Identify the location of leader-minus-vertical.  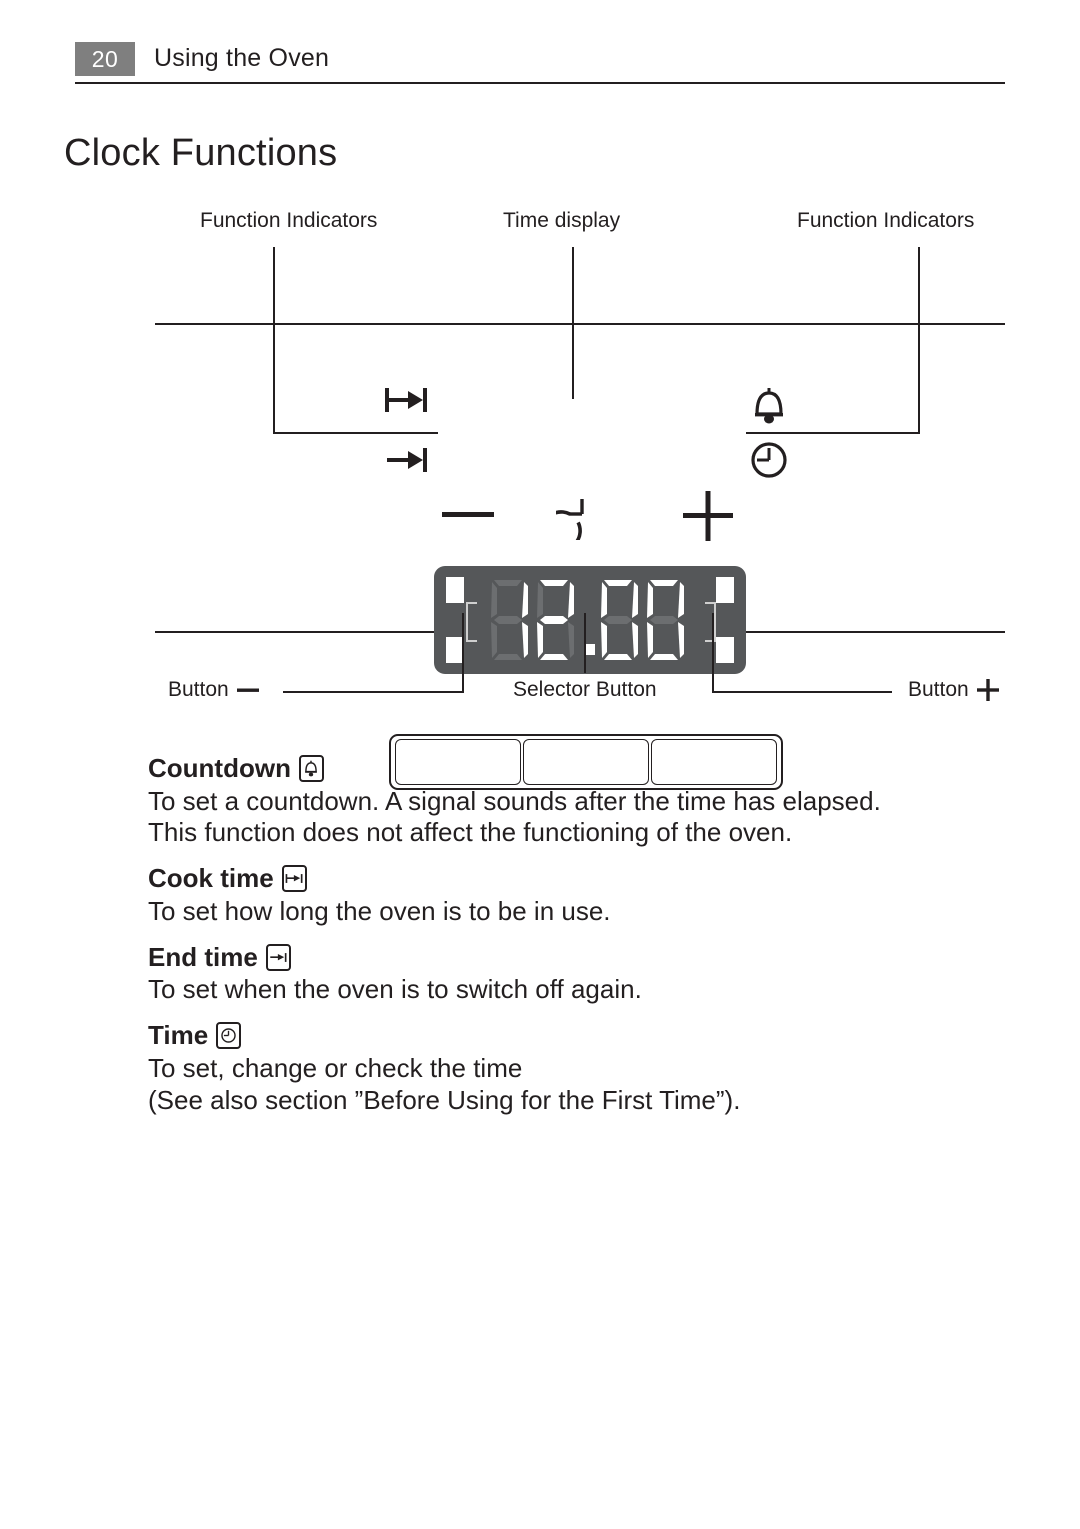
(463, 653).